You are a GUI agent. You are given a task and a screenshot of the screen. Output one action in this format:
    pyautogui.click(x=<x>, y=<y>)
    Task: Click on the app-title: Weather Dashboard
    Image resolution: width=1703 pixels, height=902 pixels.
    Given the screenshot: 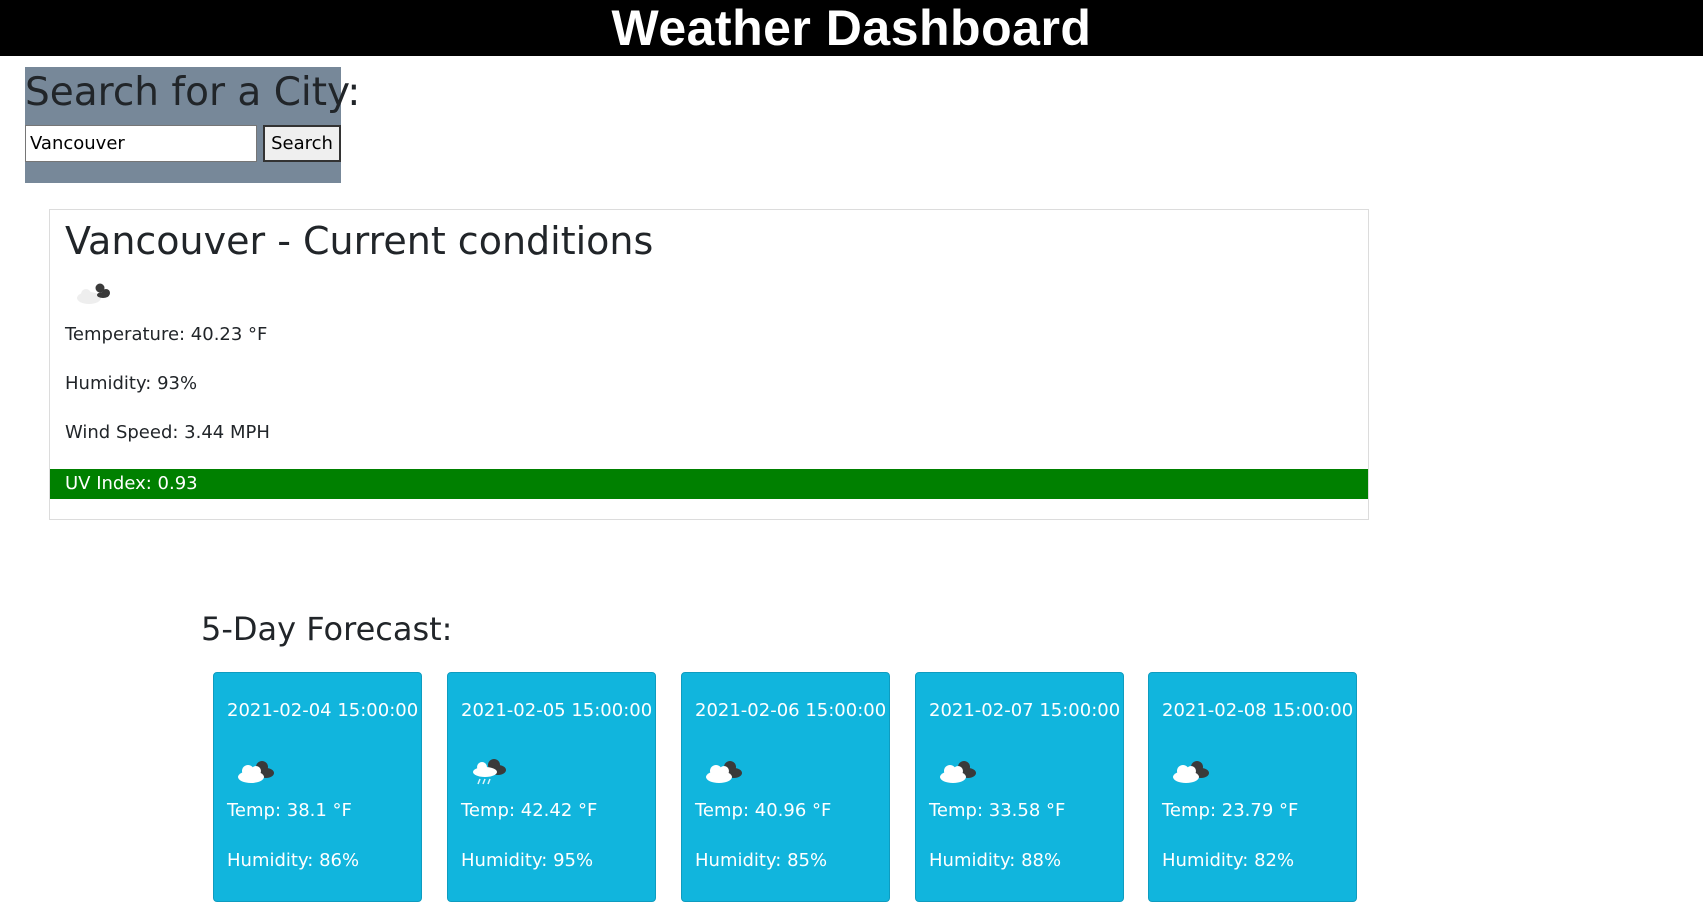 What is the action you would take?
    pyautogui.click(x=851, y=28)
    